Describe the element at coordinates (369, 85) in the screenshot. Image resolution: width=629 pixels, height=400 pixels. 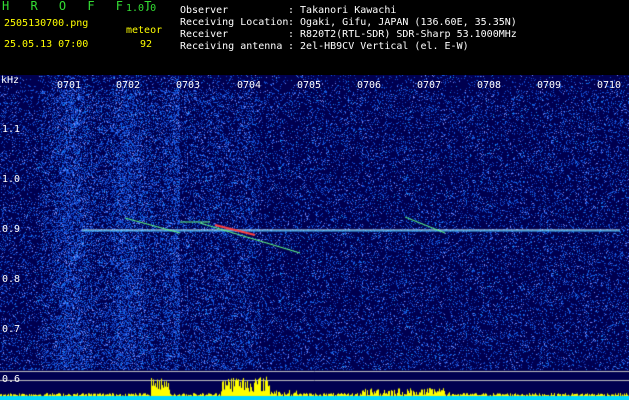
I see `x-tick-label: 0706` at that location.